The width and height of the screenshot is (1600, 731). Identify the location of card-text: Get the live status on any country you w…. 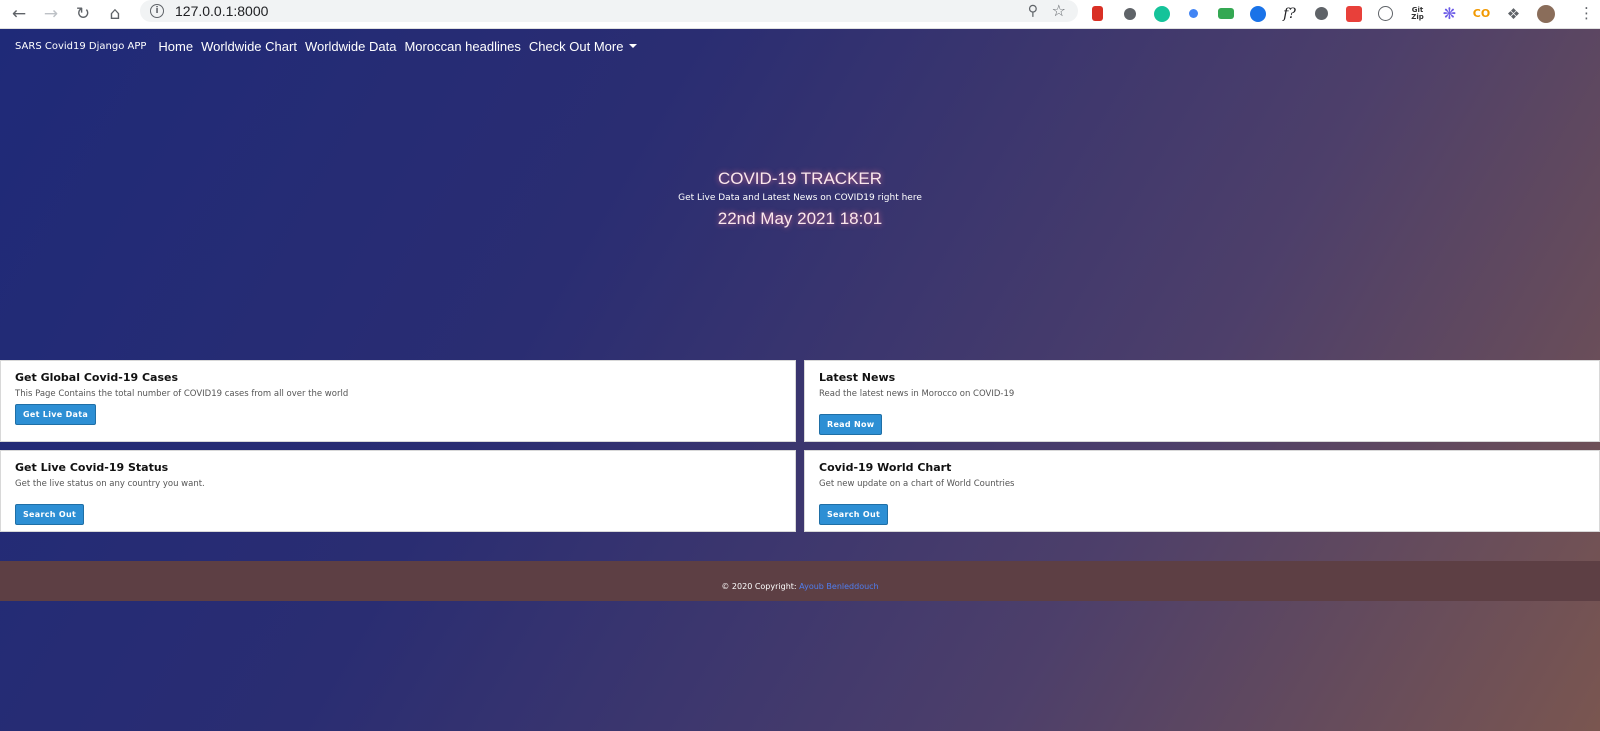
(110, 484).